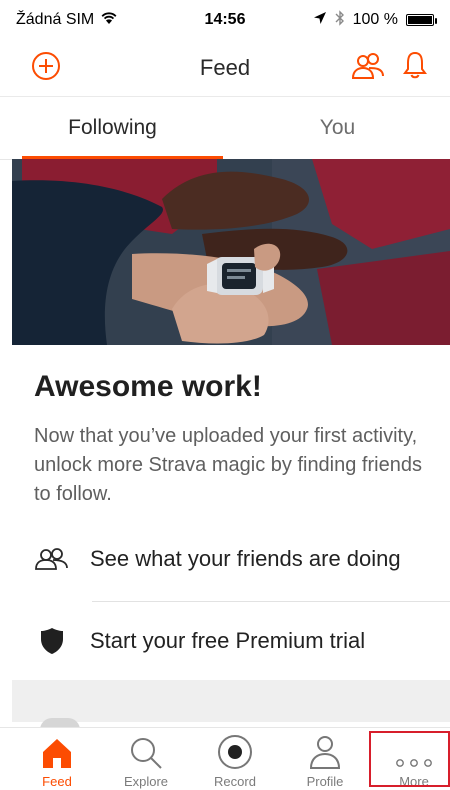 The image size is (450, 790). I want to click on status-right: 100 %, so click(375, 20).